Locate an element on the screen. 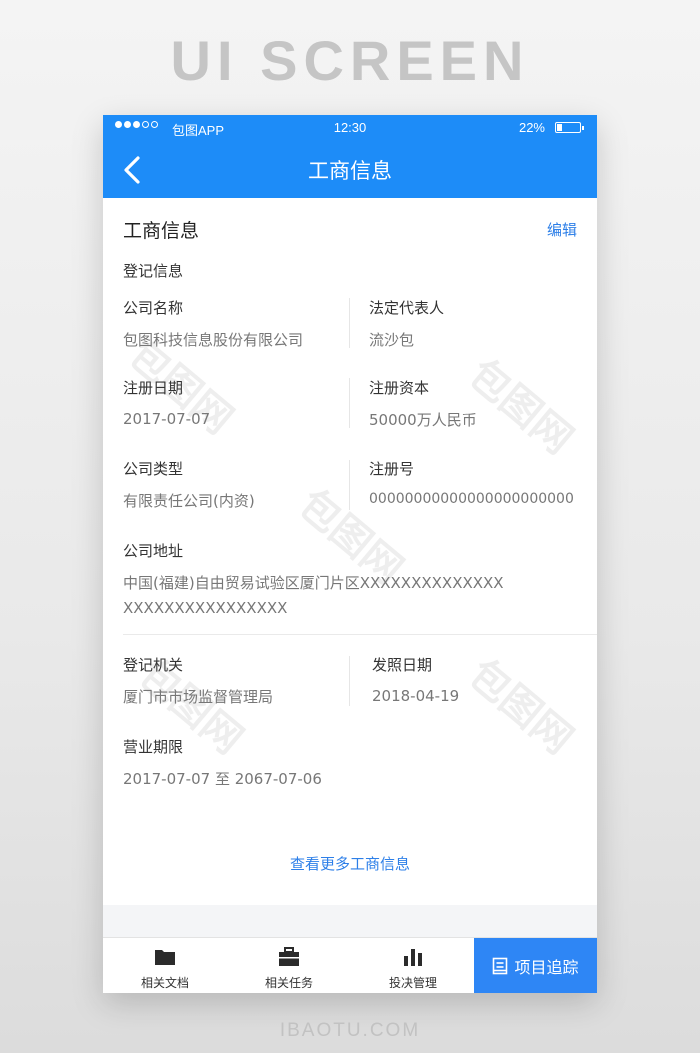  battery-percent: 22% is located at coordinates (531, 127).